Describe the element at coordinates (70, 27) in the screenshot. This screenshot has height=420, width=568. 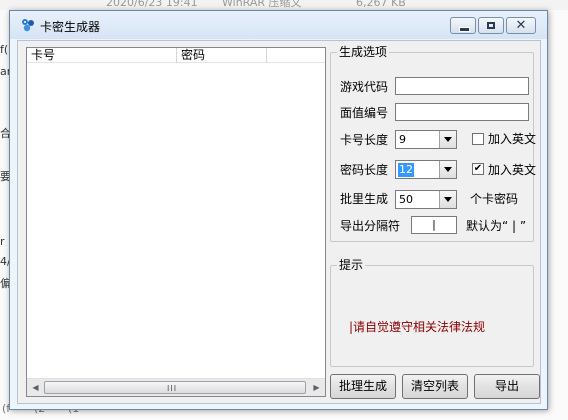
I see `window-title: 卡密生成器` at that location.